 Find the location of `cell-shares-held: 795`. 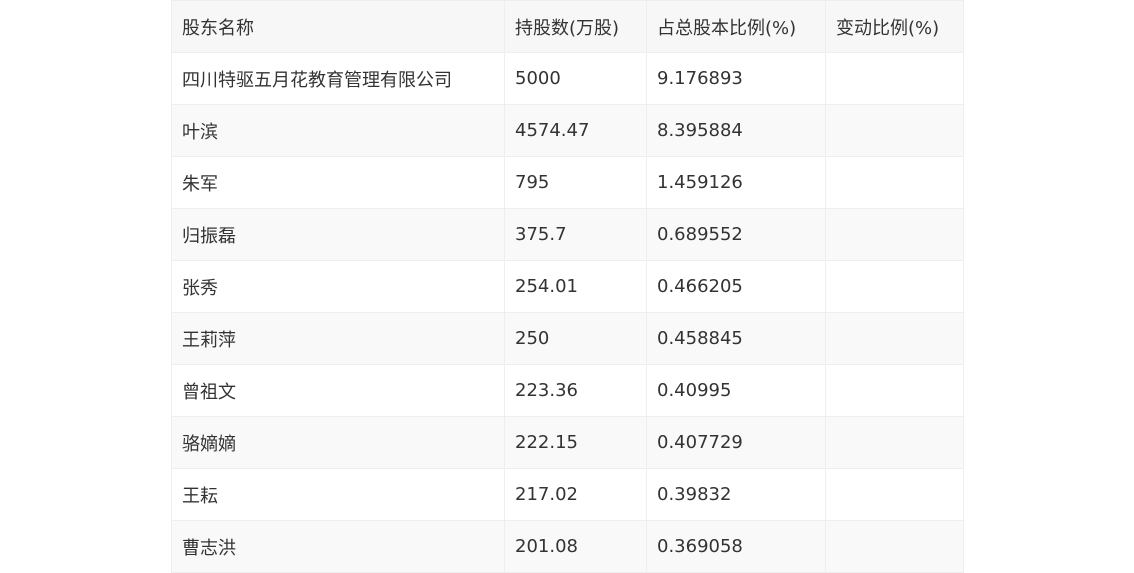

cell-shares-held: 795 is located at coordinates (575, 182).